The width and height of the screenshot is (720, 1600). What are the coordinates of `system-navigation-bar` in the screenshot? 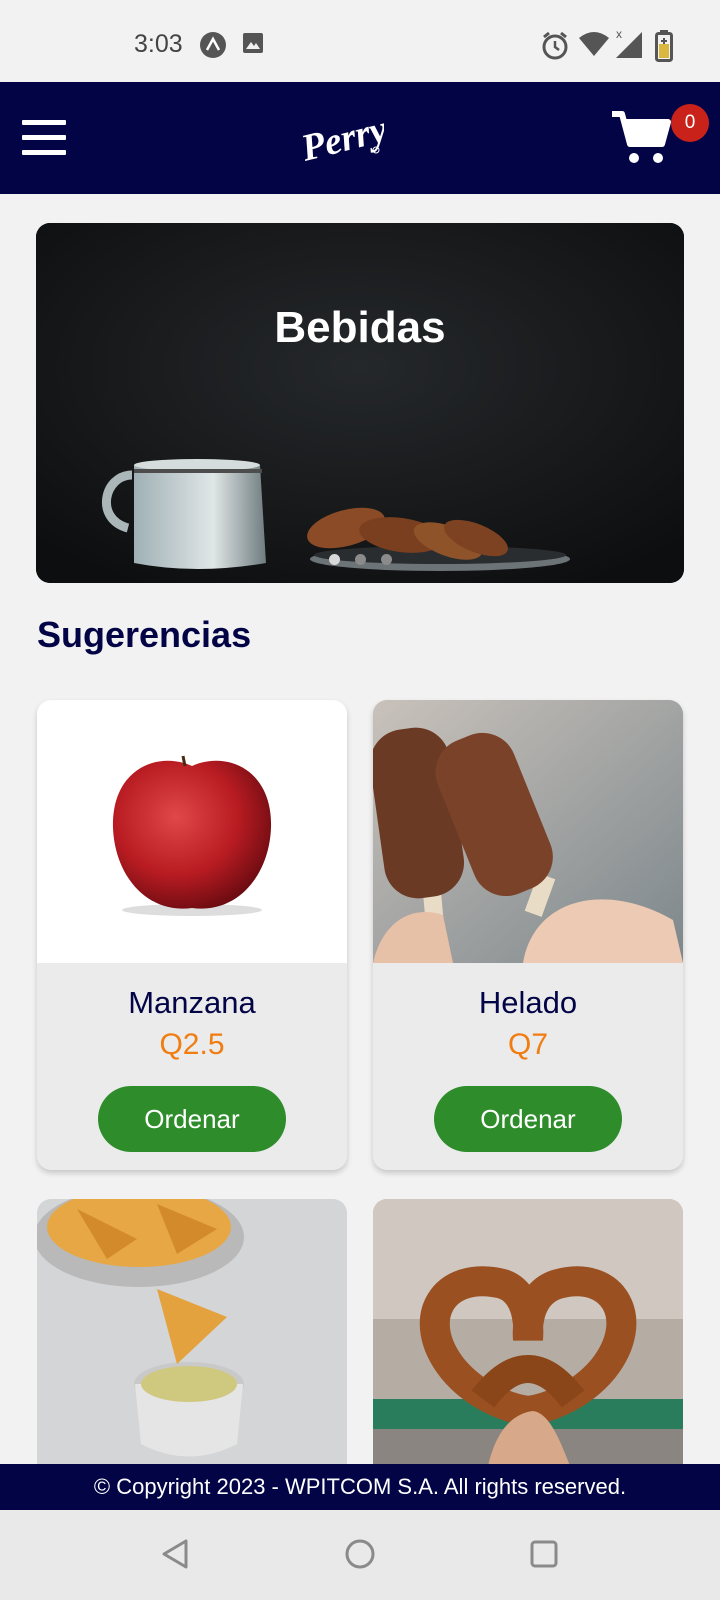 It's located at (360, 1555).